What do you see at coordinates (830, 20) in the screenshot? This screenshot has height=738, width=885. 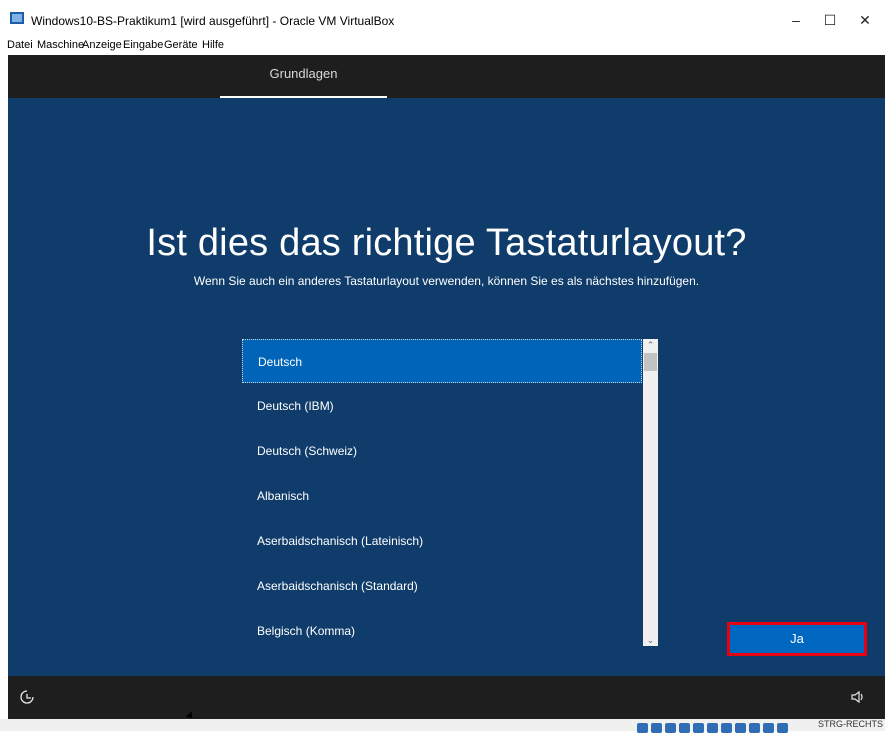 I see `maximize-button: ☐` at bounding box center [830, 20].